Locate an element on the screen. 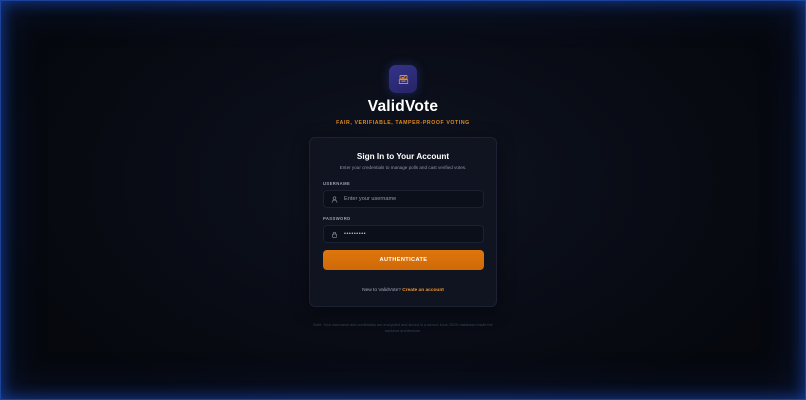  username-field is located at coordinates (403, 199).